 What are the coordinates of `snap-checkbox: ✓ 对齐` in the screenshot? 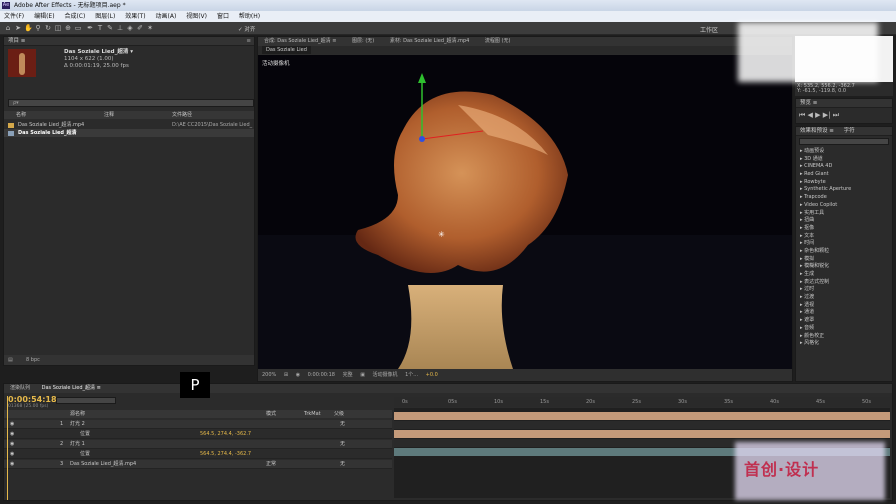 It's located at (246, 29).